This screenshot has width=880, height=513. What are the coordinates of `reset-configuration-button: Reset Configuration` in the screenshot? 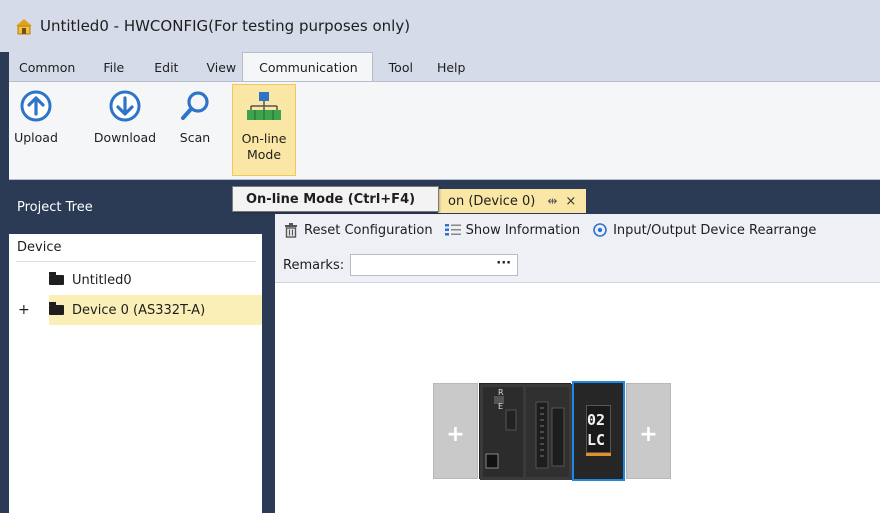 It's located at (358, 230).